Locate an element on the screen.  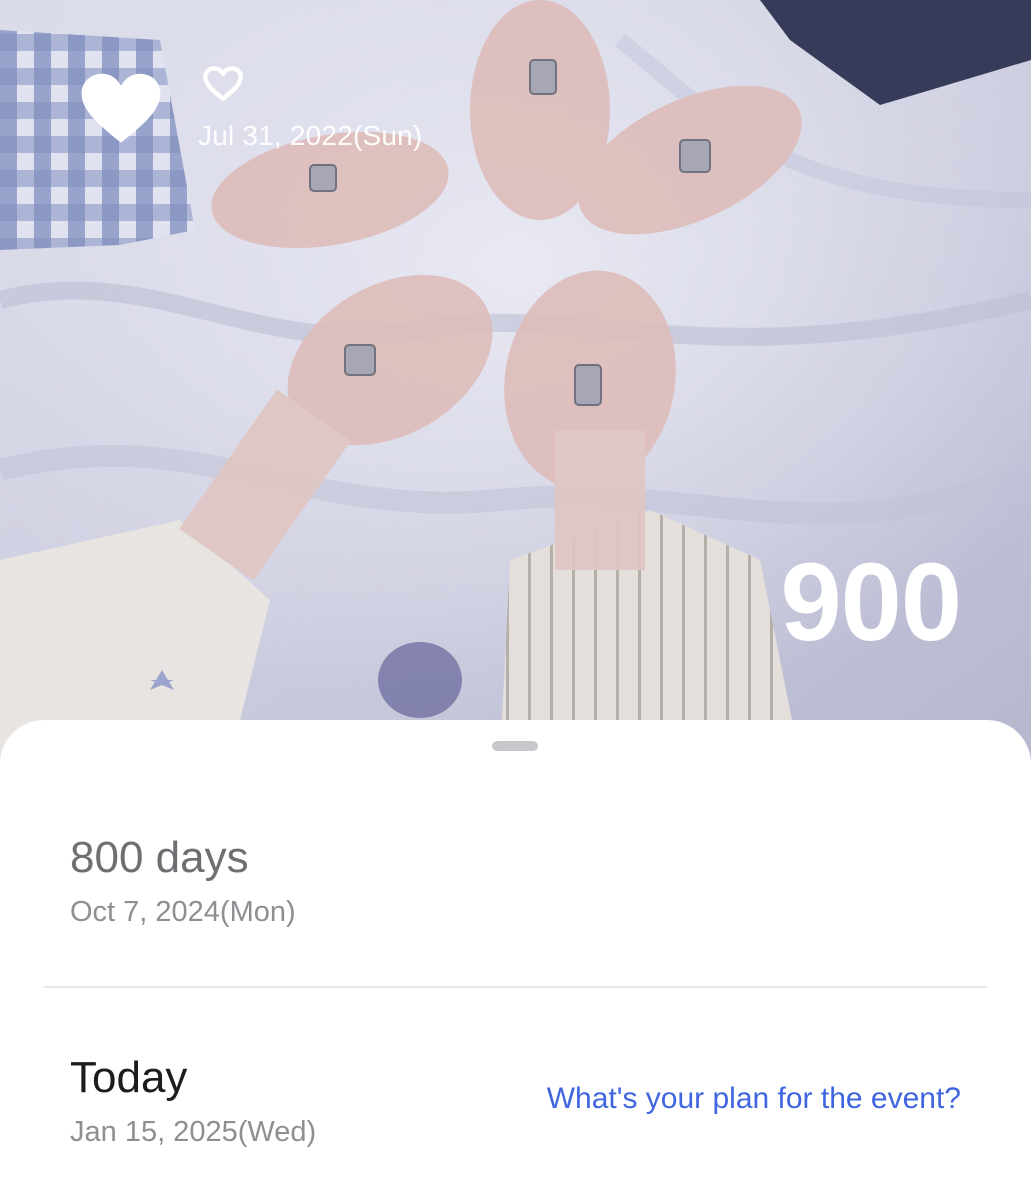
event-title: Today is located at coordinates (129, 1077).